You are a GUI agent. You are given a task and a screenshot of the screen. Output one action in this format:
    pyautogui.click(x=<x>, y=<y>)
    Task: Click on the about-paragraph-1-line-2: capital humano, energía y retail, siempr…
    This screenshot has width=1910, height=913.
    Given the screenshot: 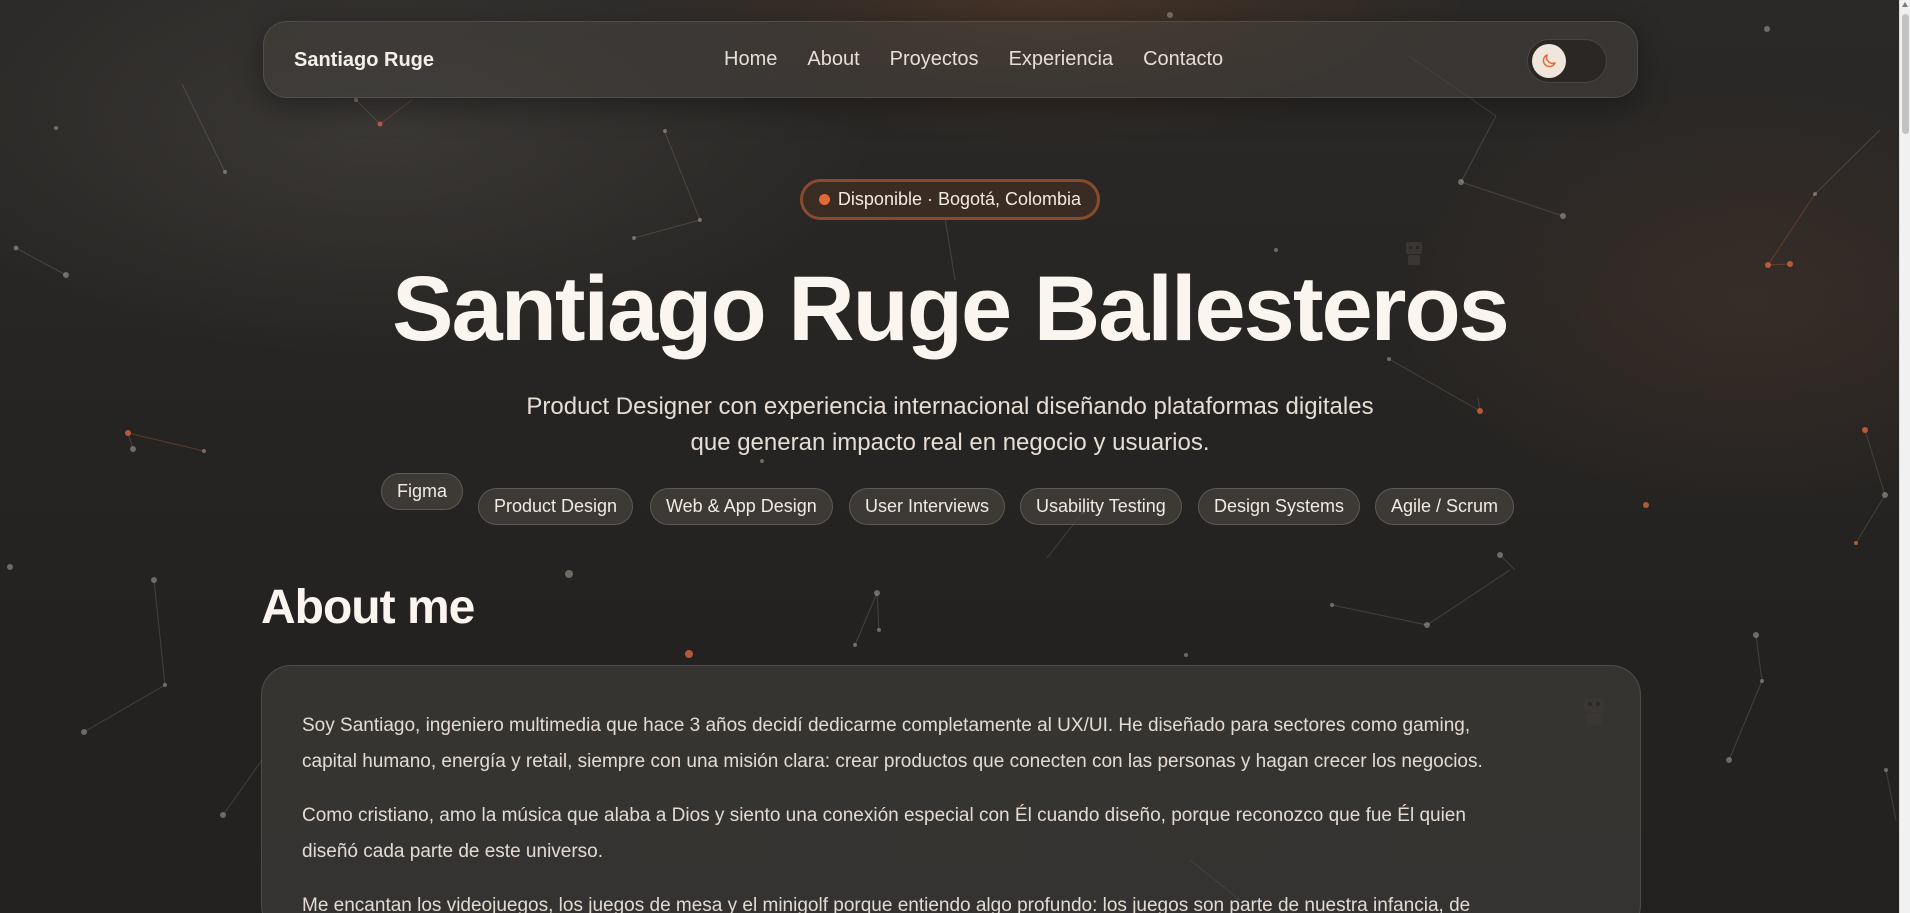 What is the action you would take?
    pyautogui.click(x=892, y=761)
    